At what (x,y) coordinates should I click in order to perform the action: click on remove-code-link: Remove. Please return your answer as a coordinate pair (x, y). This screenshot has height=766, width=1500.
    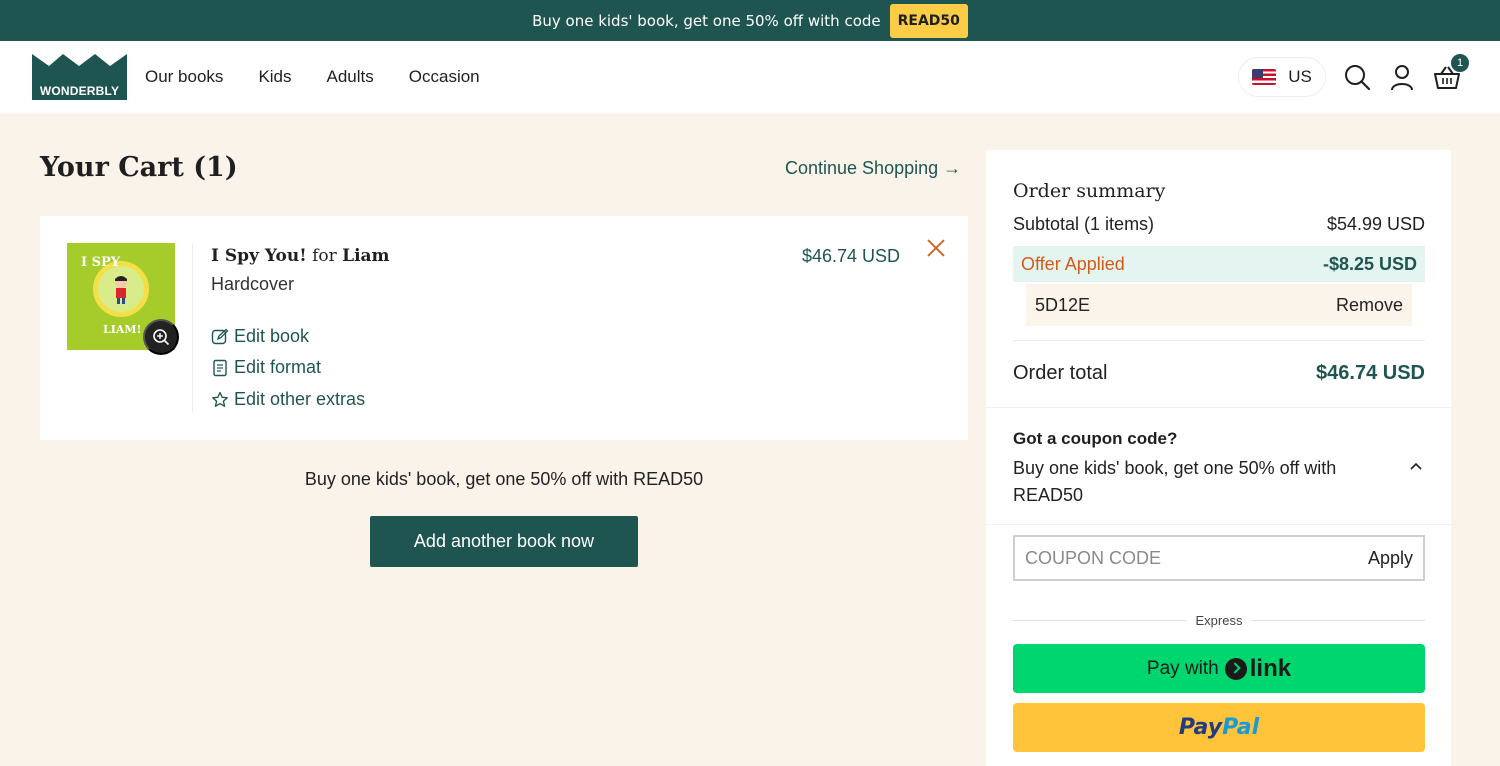
    Looking at the image, I should click on (1369, 305).